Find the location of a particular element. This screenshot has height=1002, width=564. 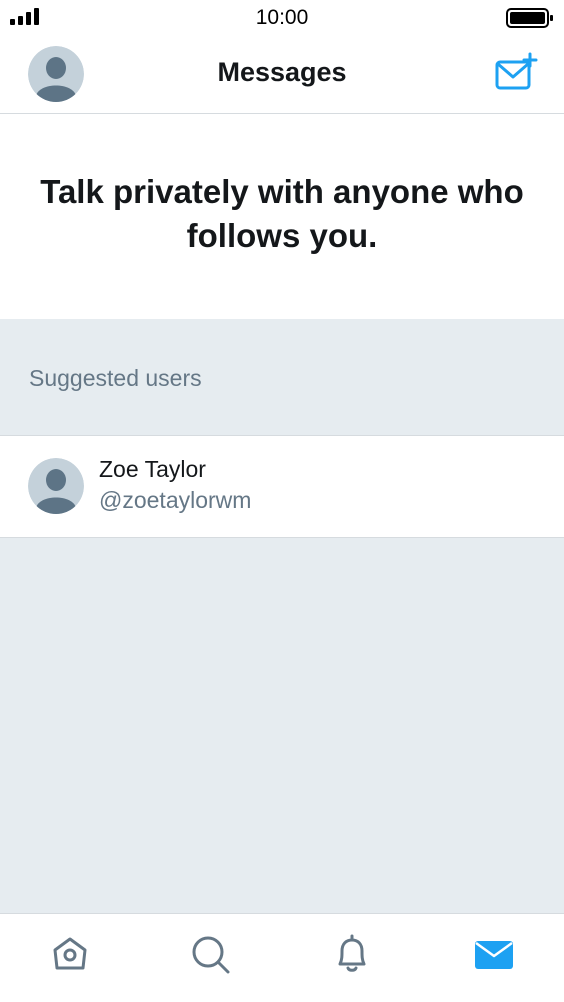

new-message-icon is located at coordinates (516, 71).